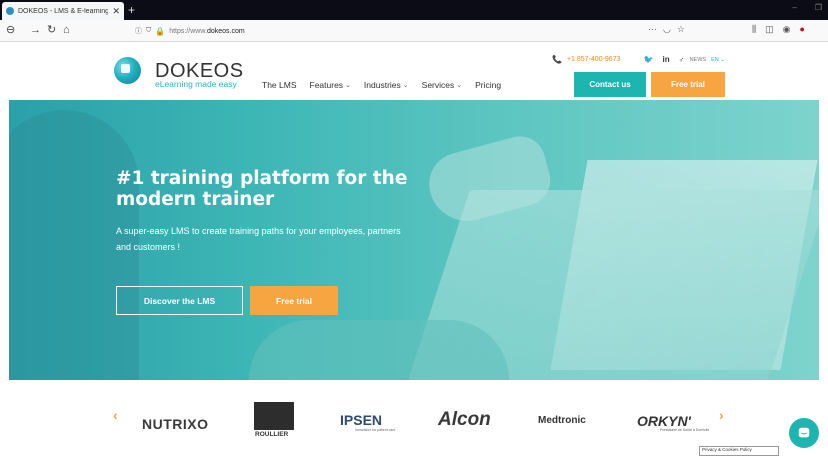 The width and height of the screenshot is (828, 456). I want to click on discover-lms-button: Discover the LMS, so click(179, 300).